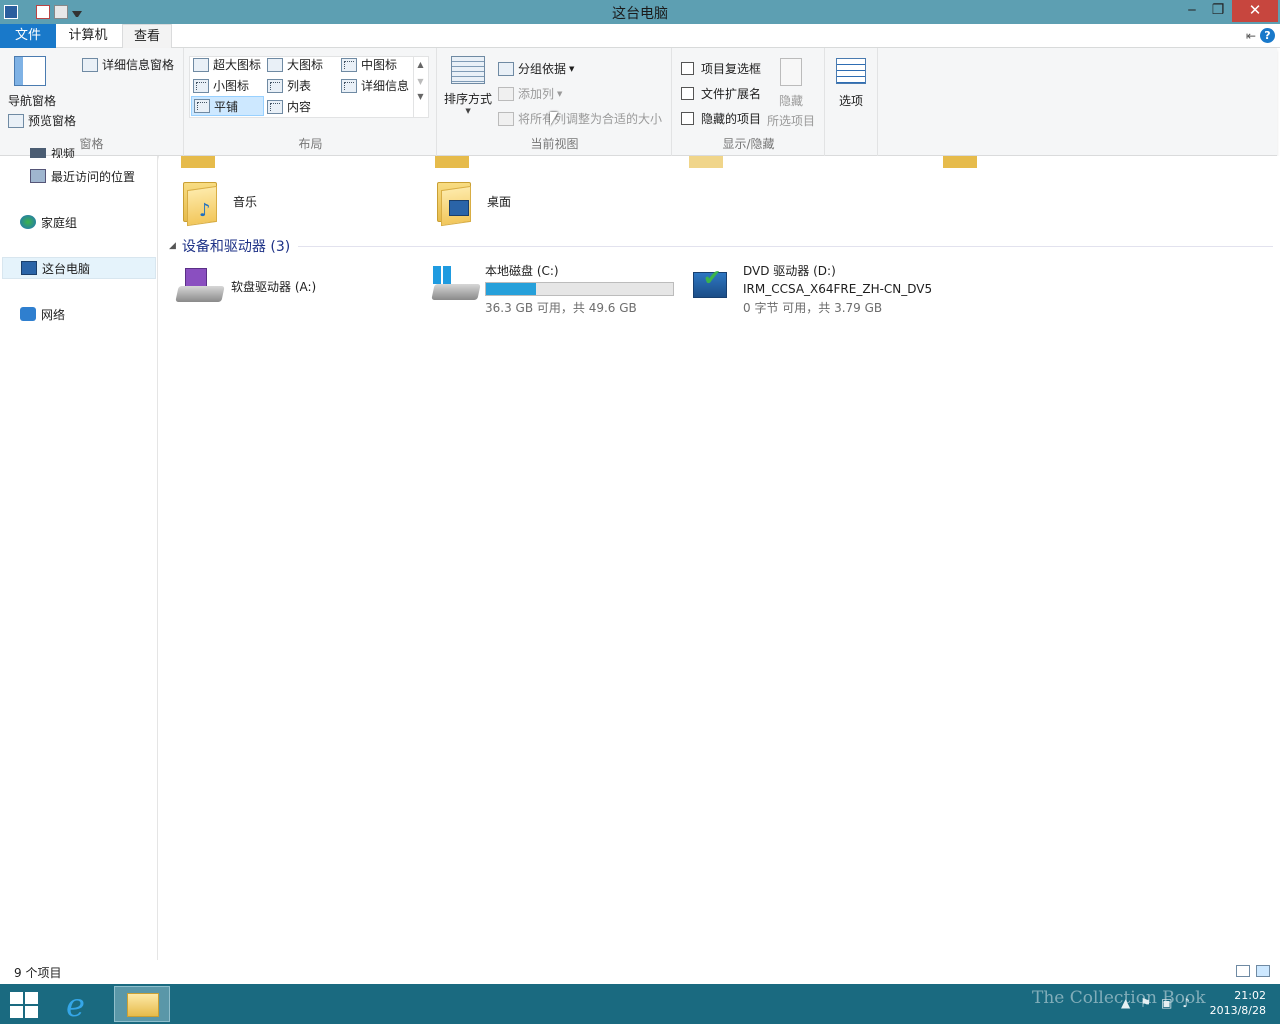  I want to click on nav-item-videos: 视频, so click(52, 153).